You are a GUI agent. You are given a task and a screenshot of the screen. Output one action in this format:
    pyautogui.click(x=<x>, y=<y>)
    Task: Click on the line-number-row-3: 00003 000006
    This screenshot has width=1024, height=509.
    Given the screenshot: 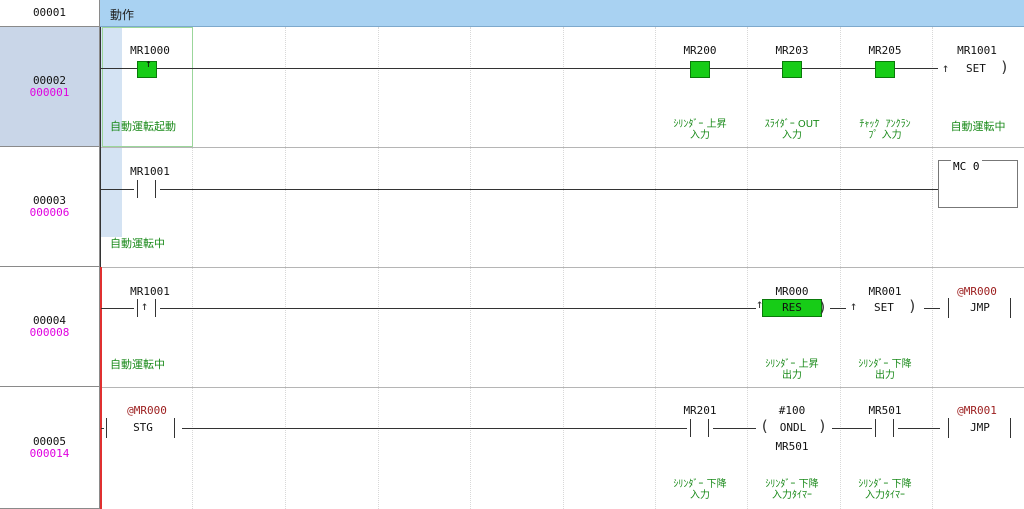 What is the action you would take?
    pyautogui.click(x=50, y=207)
    